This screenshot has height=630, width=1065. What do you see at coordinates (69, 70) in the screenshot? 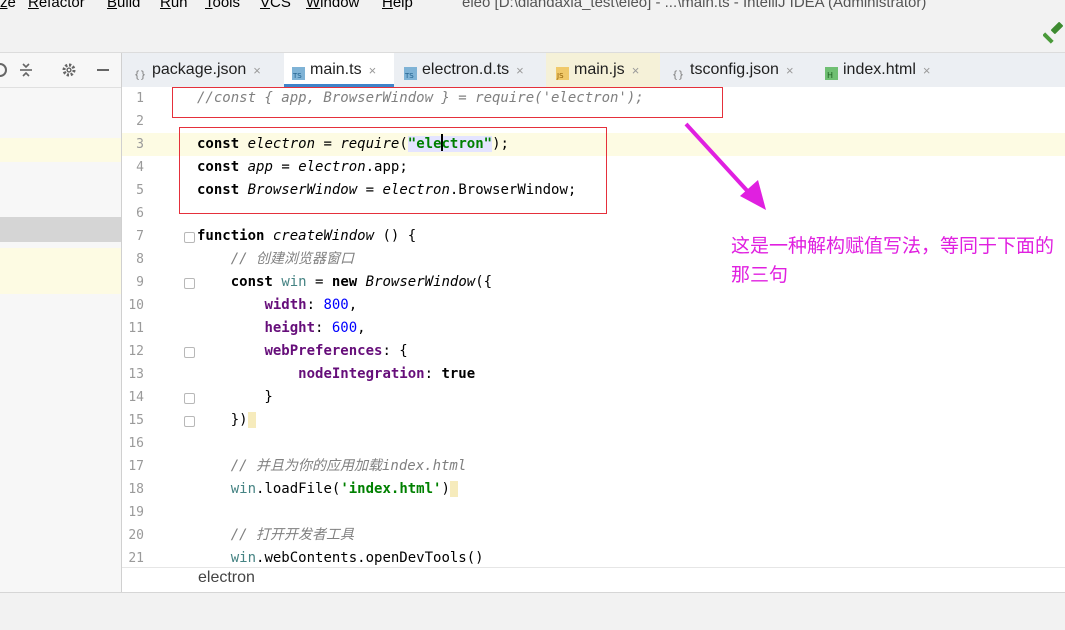
I see `gear-icon` at bounding box center [69, 70].